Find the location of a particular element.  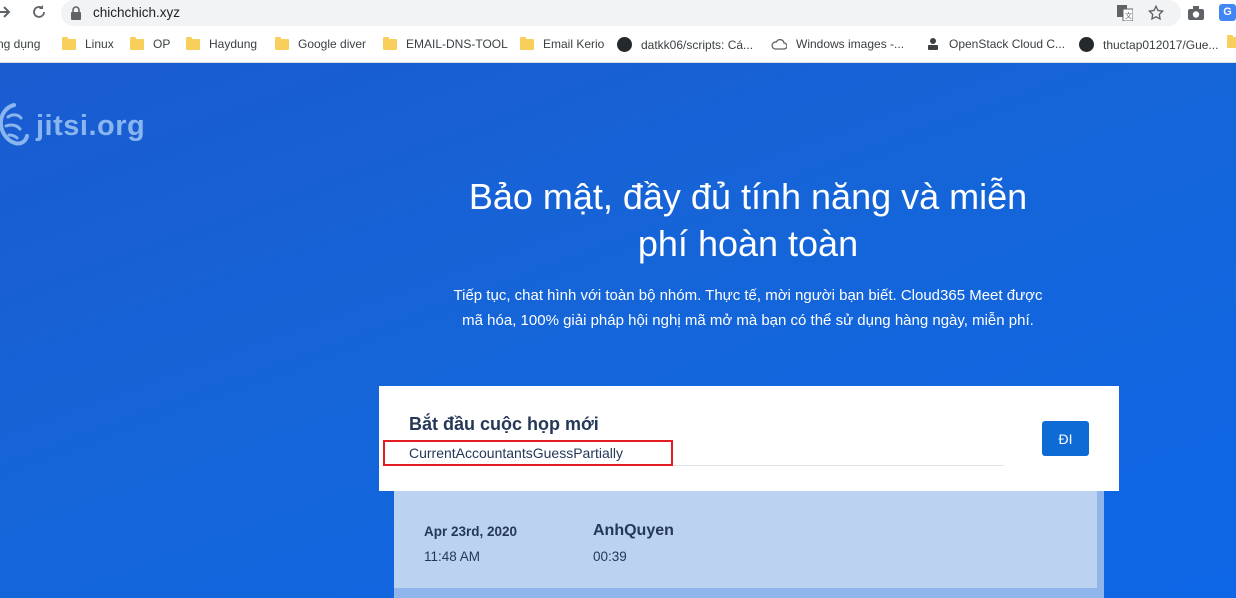

openstack-icon is located at coordinates (933, 44).